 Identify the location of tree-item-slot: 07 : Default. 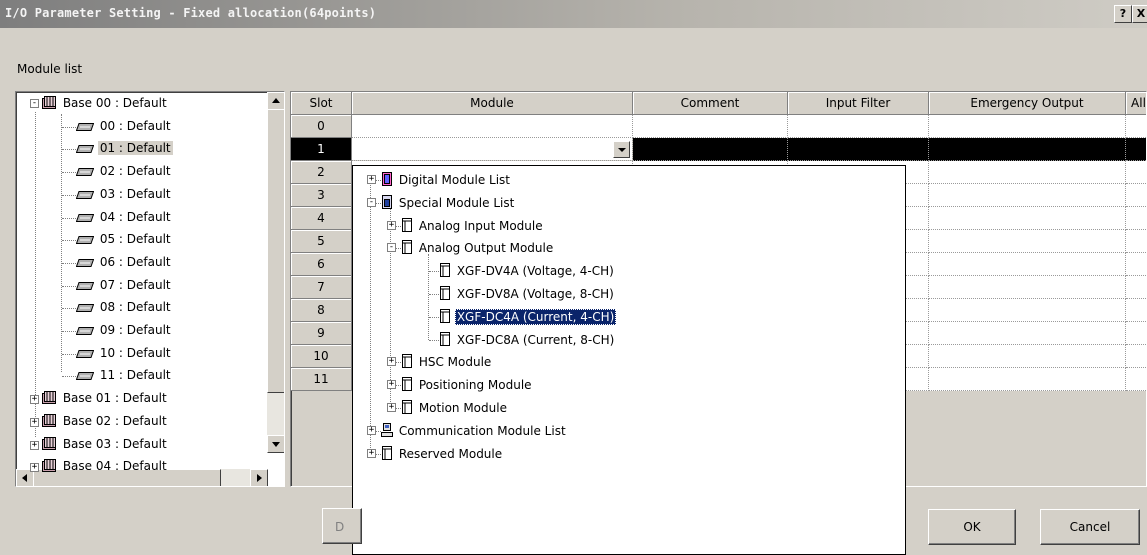
(124, 285).